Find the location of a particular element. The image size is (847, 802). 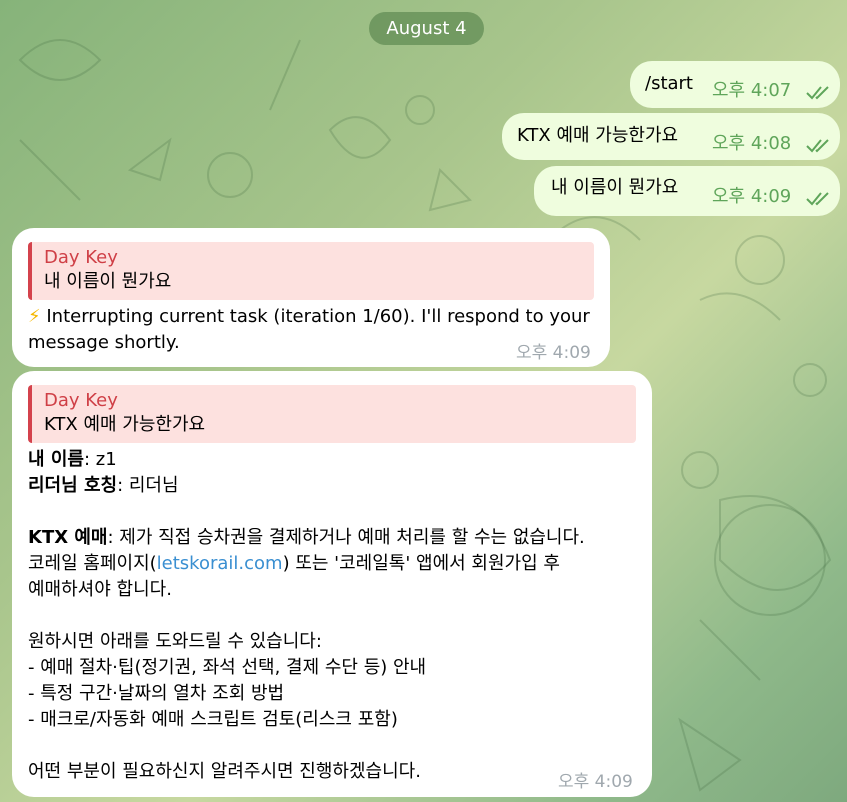

reply-text: KTX 예매 가능한가요 is located at coordinates (125, 424).